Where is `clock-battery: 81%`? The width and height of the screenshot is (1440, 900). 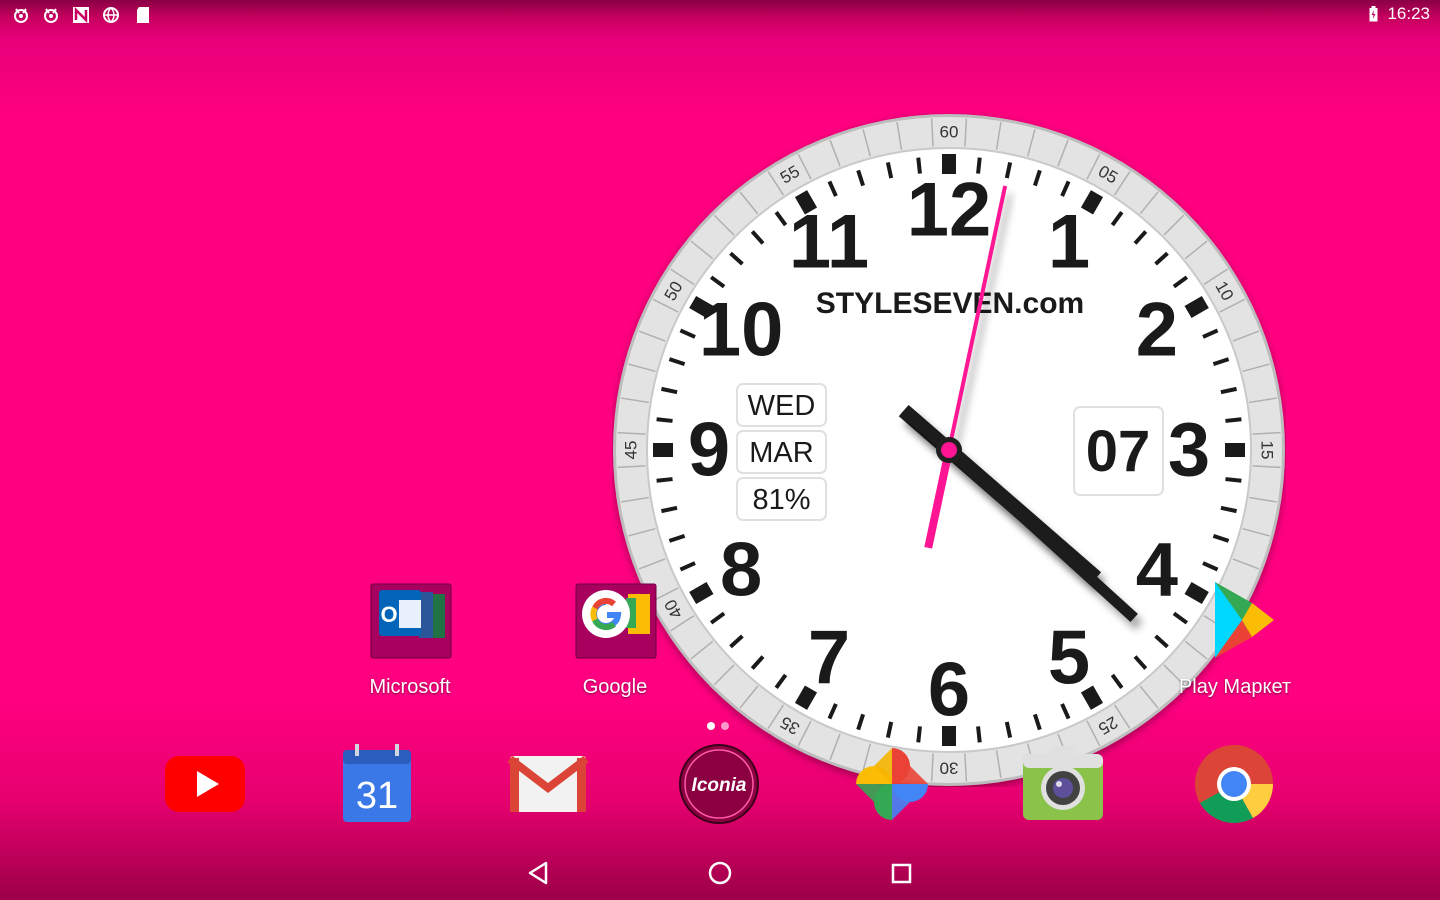
clock-battery: 81% is located at coordinates (781, 500).